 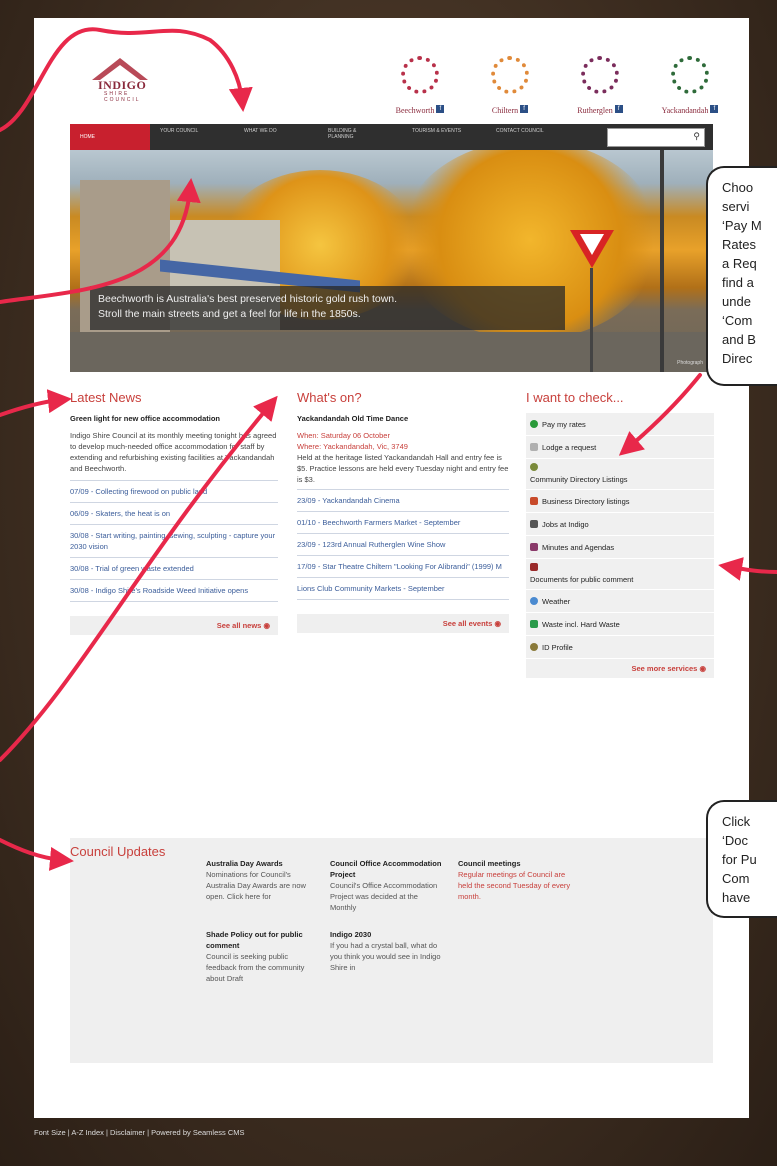 I want to click on latest-news-title: Latest News, so click(x=106, y=397).